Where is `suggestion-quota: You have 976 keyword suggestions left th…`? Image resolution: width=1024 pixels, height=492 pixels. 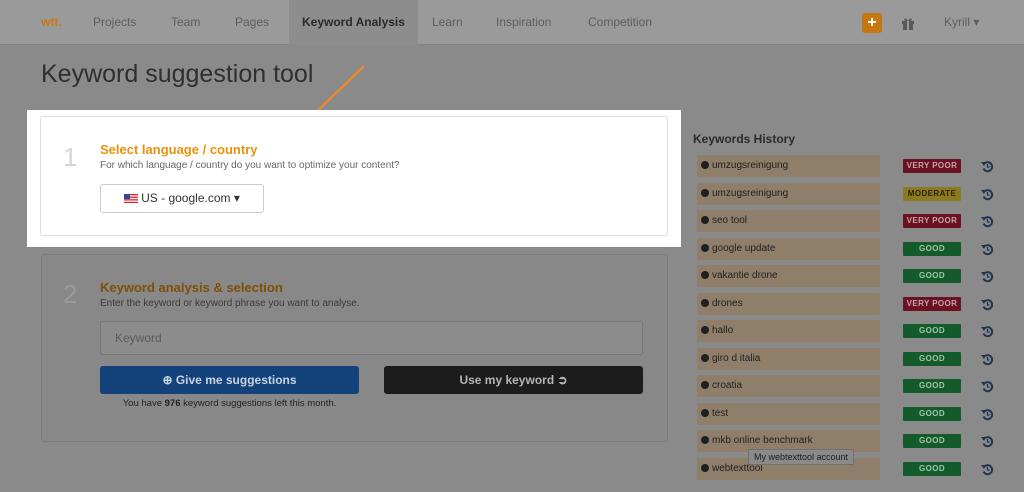 suggestion-quota: You have 976 keyword suggestions left th… is located at coordinates (229, 403).